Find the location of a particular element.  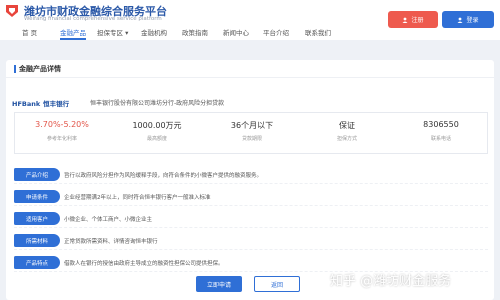

detail-row: 申请条件 企业经营期满2年以上，同时符合恒丰银行客户一般准入标准 is located at coordinates (251, 196).